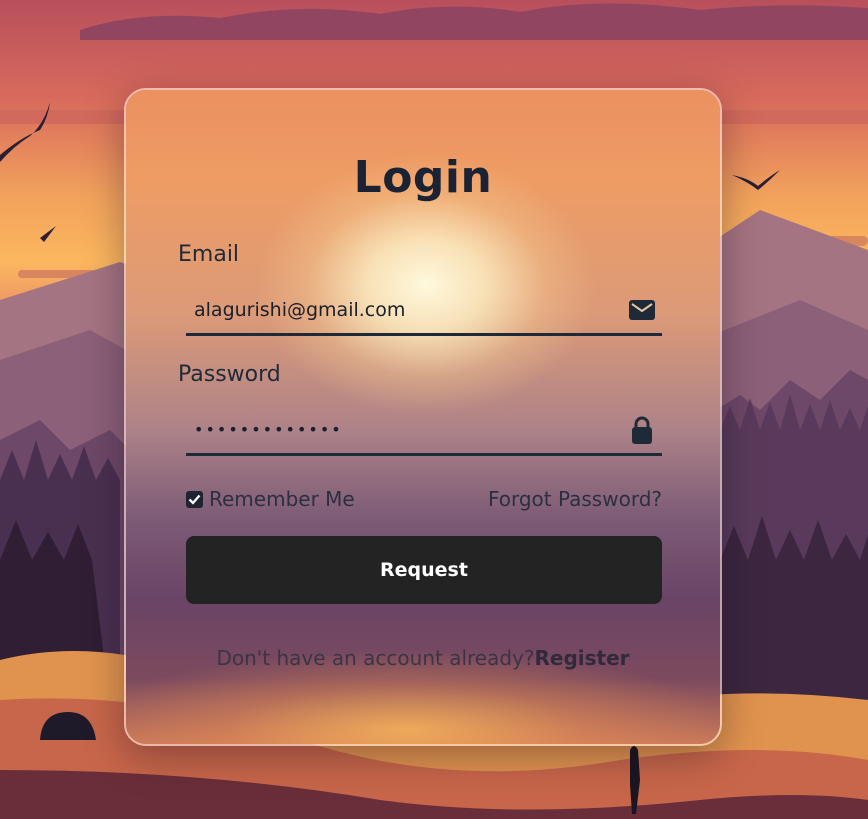 Image resolution: width=868 pixels, height=819 pixels. I want to click on password-field-row, so click(424, 431).